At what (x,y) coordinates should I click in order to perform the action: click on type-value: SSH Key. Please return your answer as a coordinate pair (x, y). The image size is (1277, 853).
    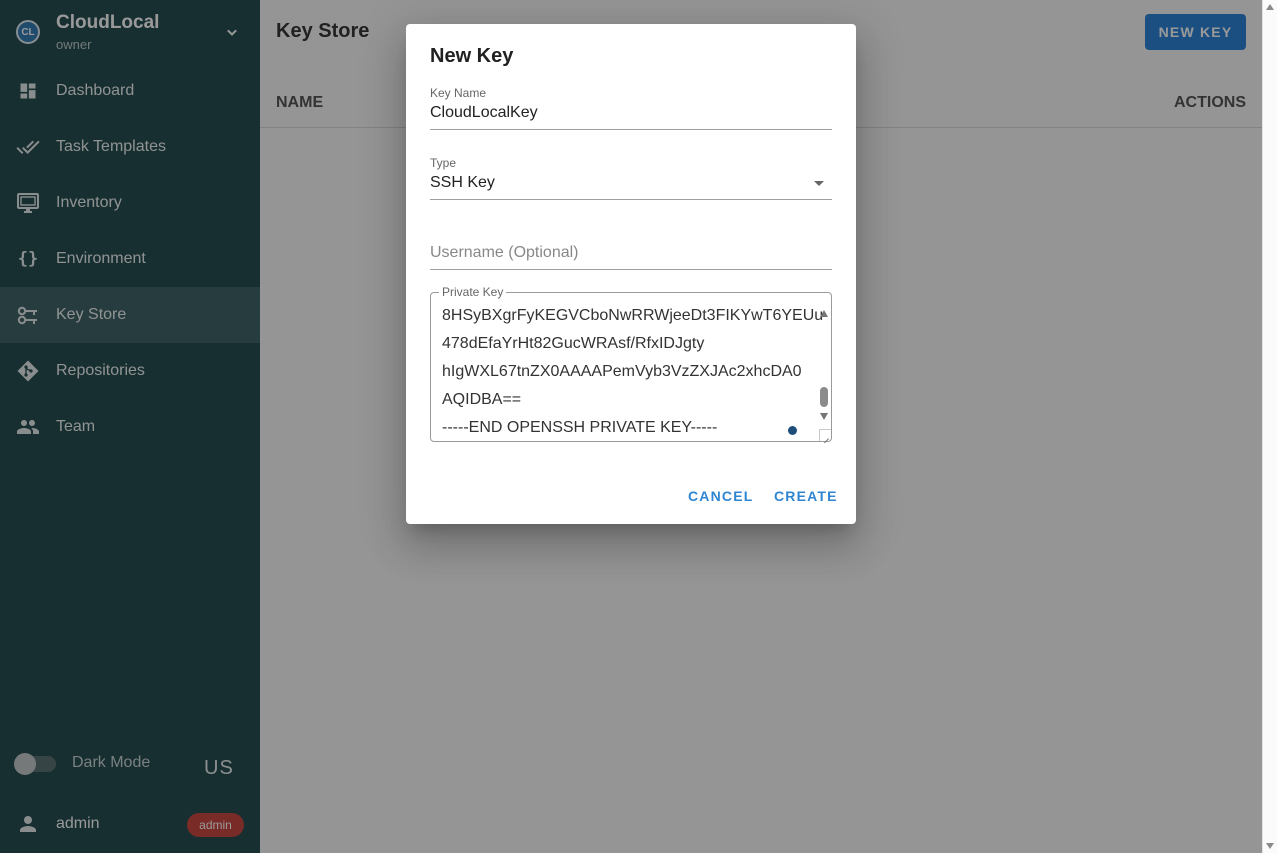
    Looking at the image, I should click on (462, 183).